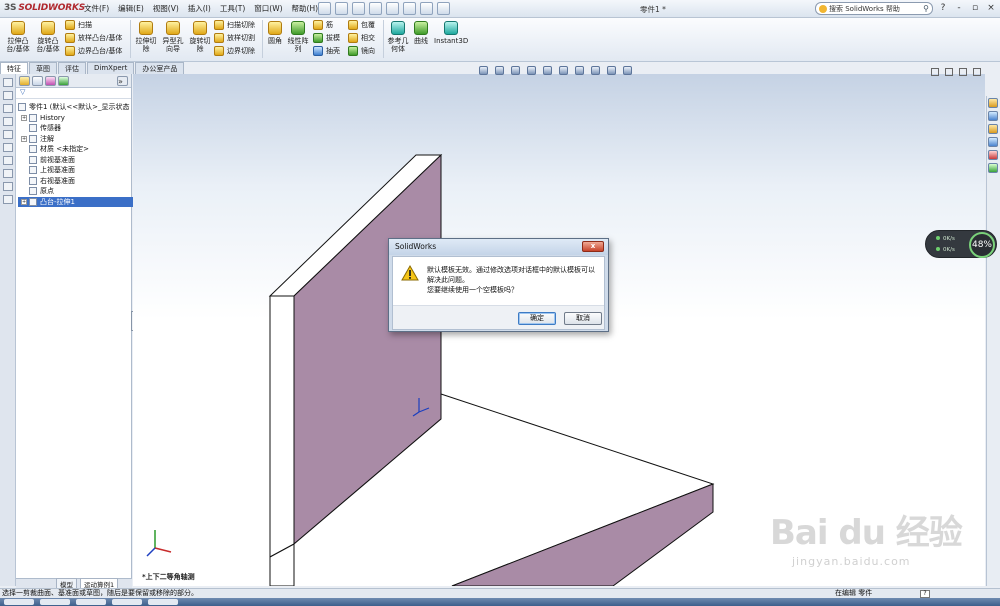  I want to click on boundary-boss-button: 边界凸台/基体, so click(93, 51).